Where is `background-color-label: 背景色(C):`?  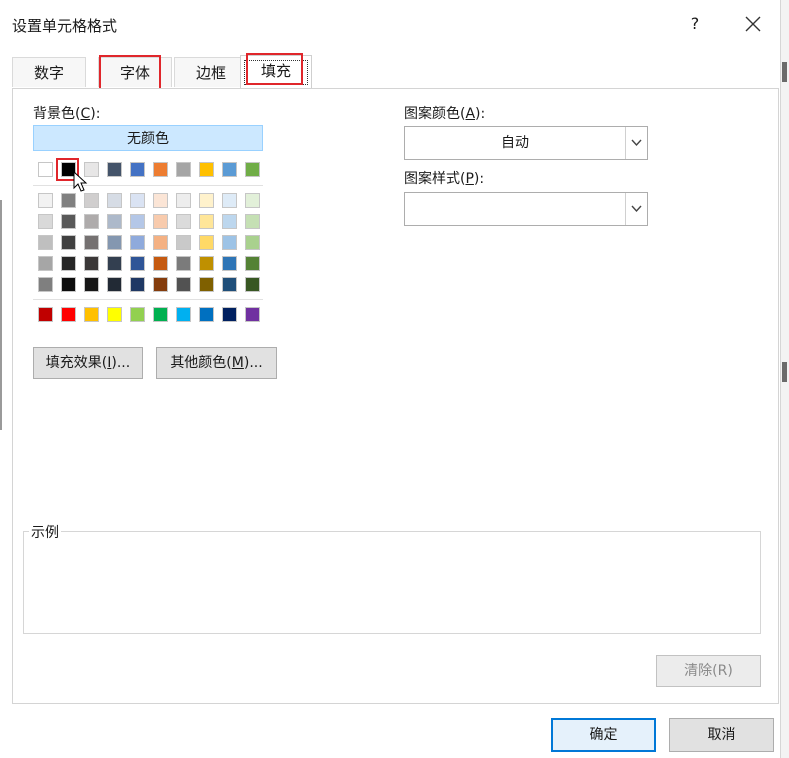 background-color-label: 背景色(C): is located at coordinates (67, 114).